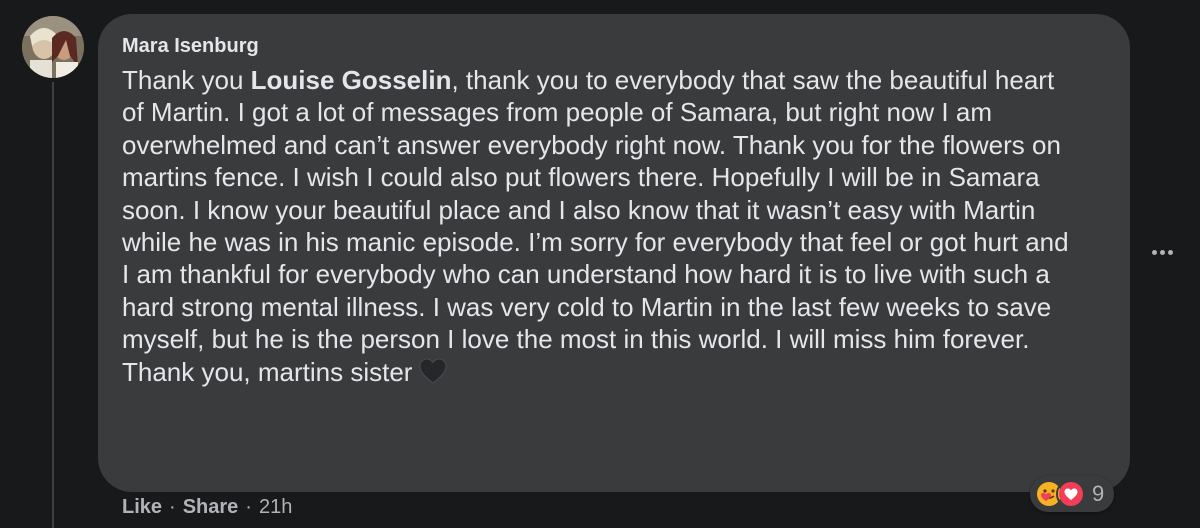  I want to click on comment-author: Mara Isenburg, so click(614, 46).